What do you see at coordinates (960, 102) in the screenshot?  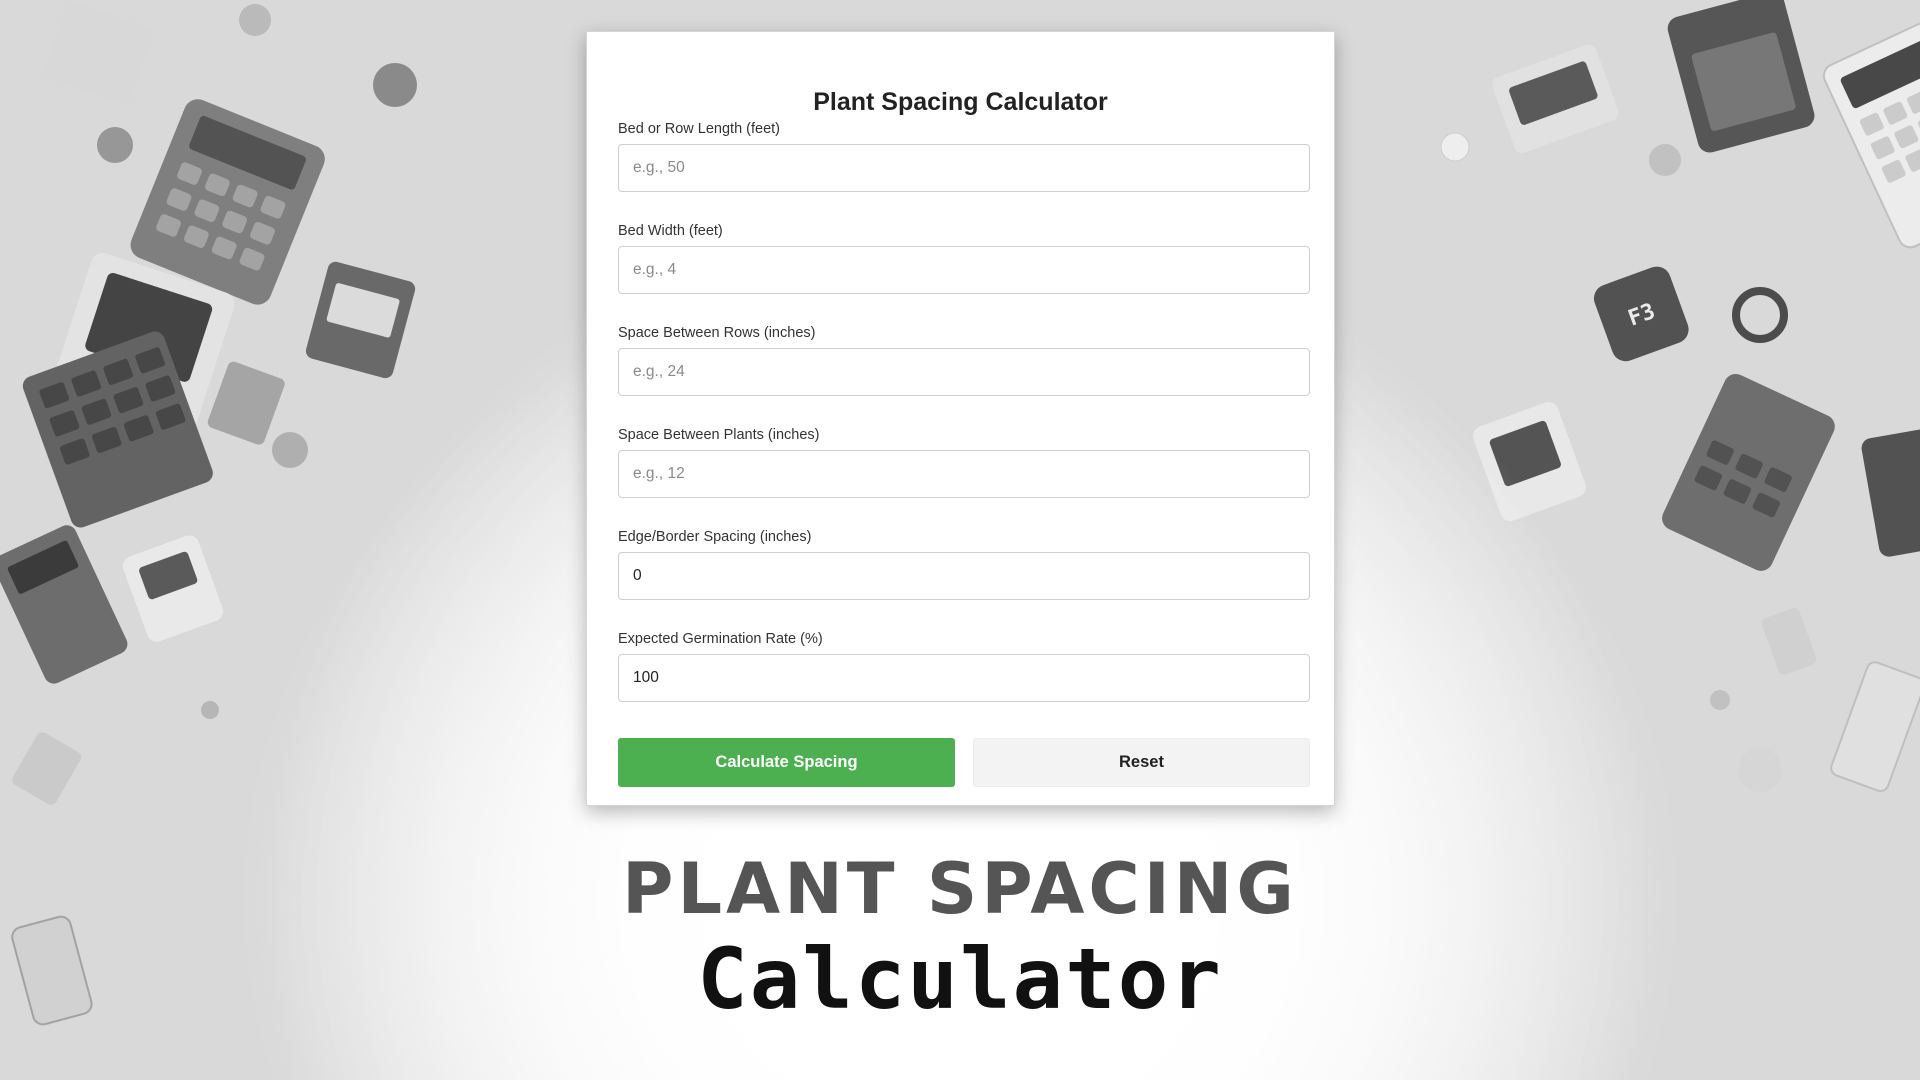 I see `form-title: Plant Spacing Calculator` at bounding box center [960, 102].